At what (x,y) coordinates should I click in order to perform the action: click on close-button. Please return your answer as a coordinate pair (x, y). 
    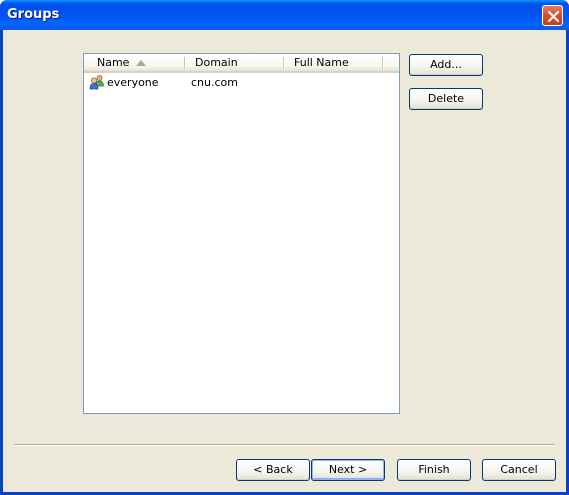
    Looking at the image, I should click on (552, 15).